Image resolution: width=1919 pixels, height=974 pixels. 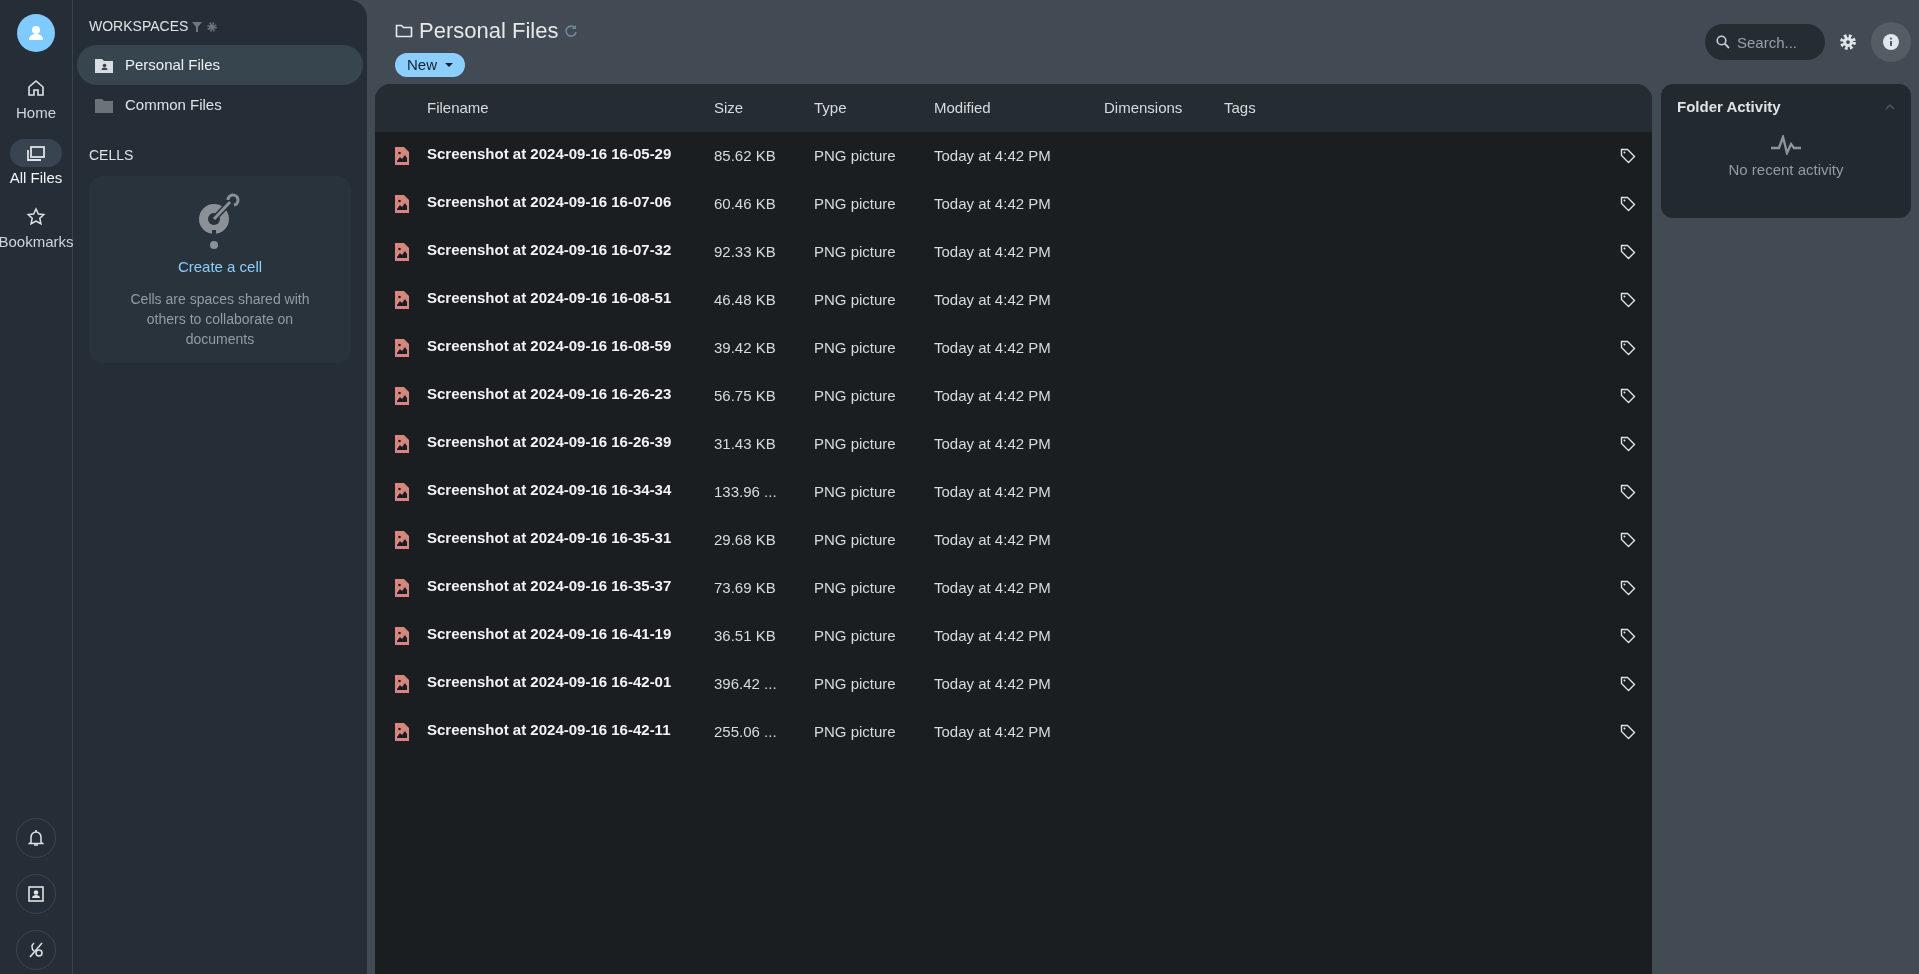 I want to click on filename-cell-text: Screenshot at 2024-09-16 16-35-31, so click(x=550, y=537).